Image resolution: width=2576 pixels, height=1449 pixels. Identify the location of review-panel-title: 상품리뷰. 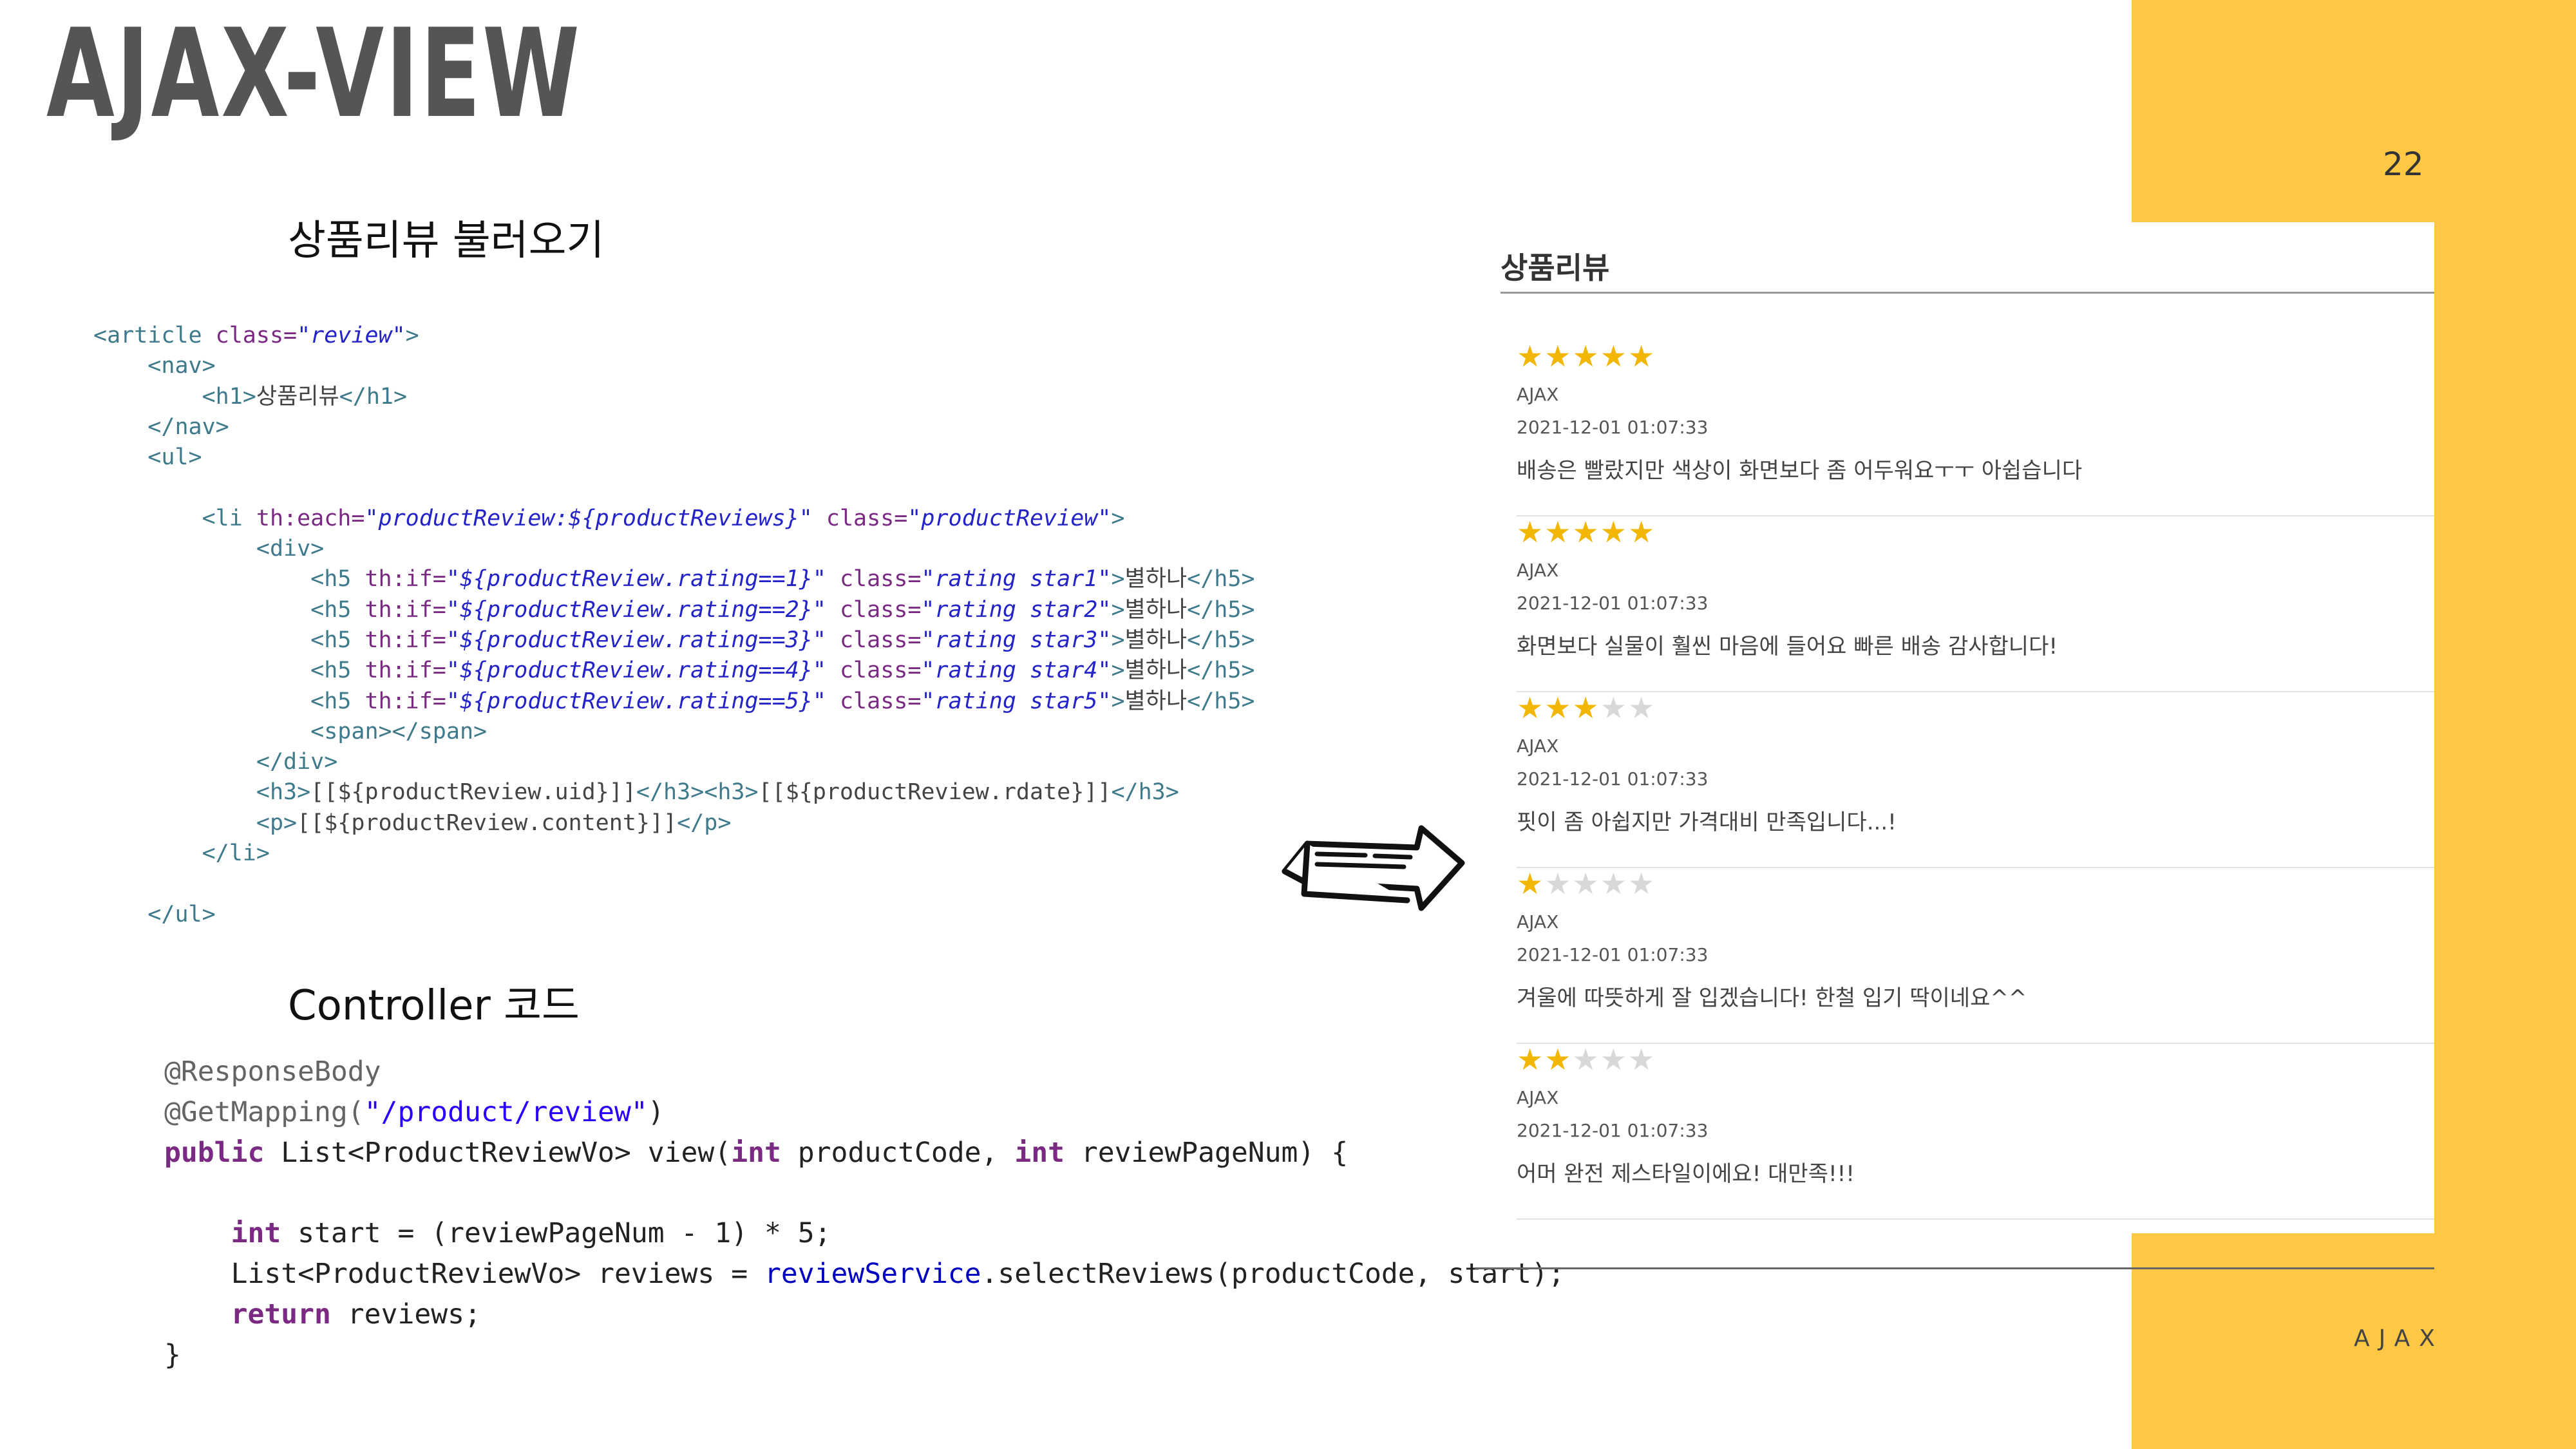
(1556, 268).